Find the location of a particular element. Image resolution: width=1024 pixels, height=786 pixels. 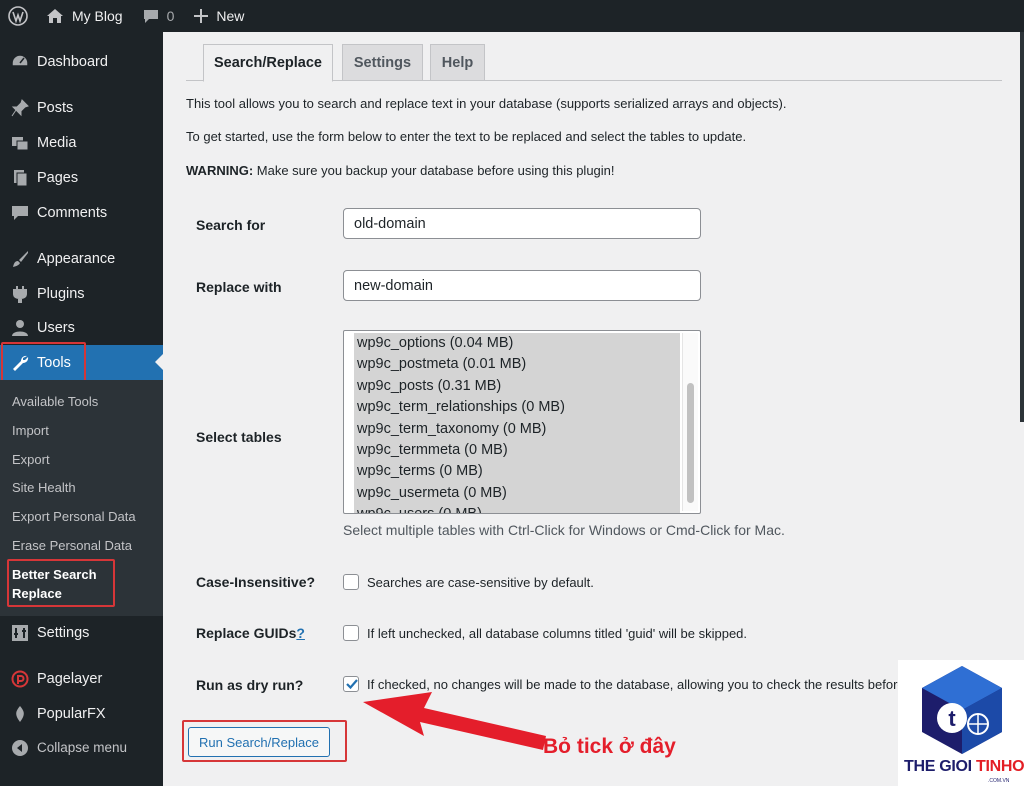

watermark-text: THE GIOI TINHOC is located at coordinates (964, 767).